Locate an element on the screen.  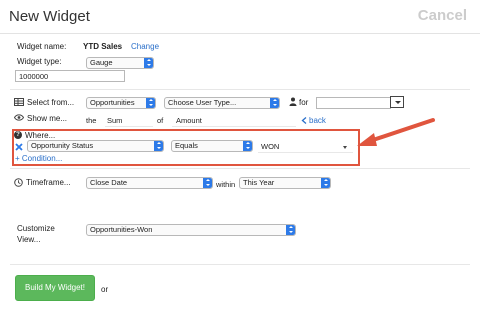
period-select: This Year is located at coordinates (285, 183).